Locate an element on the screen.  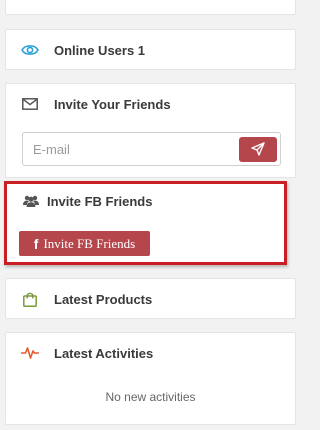
latest-products-panel: Latest Products is located at coordinates (150, 298).